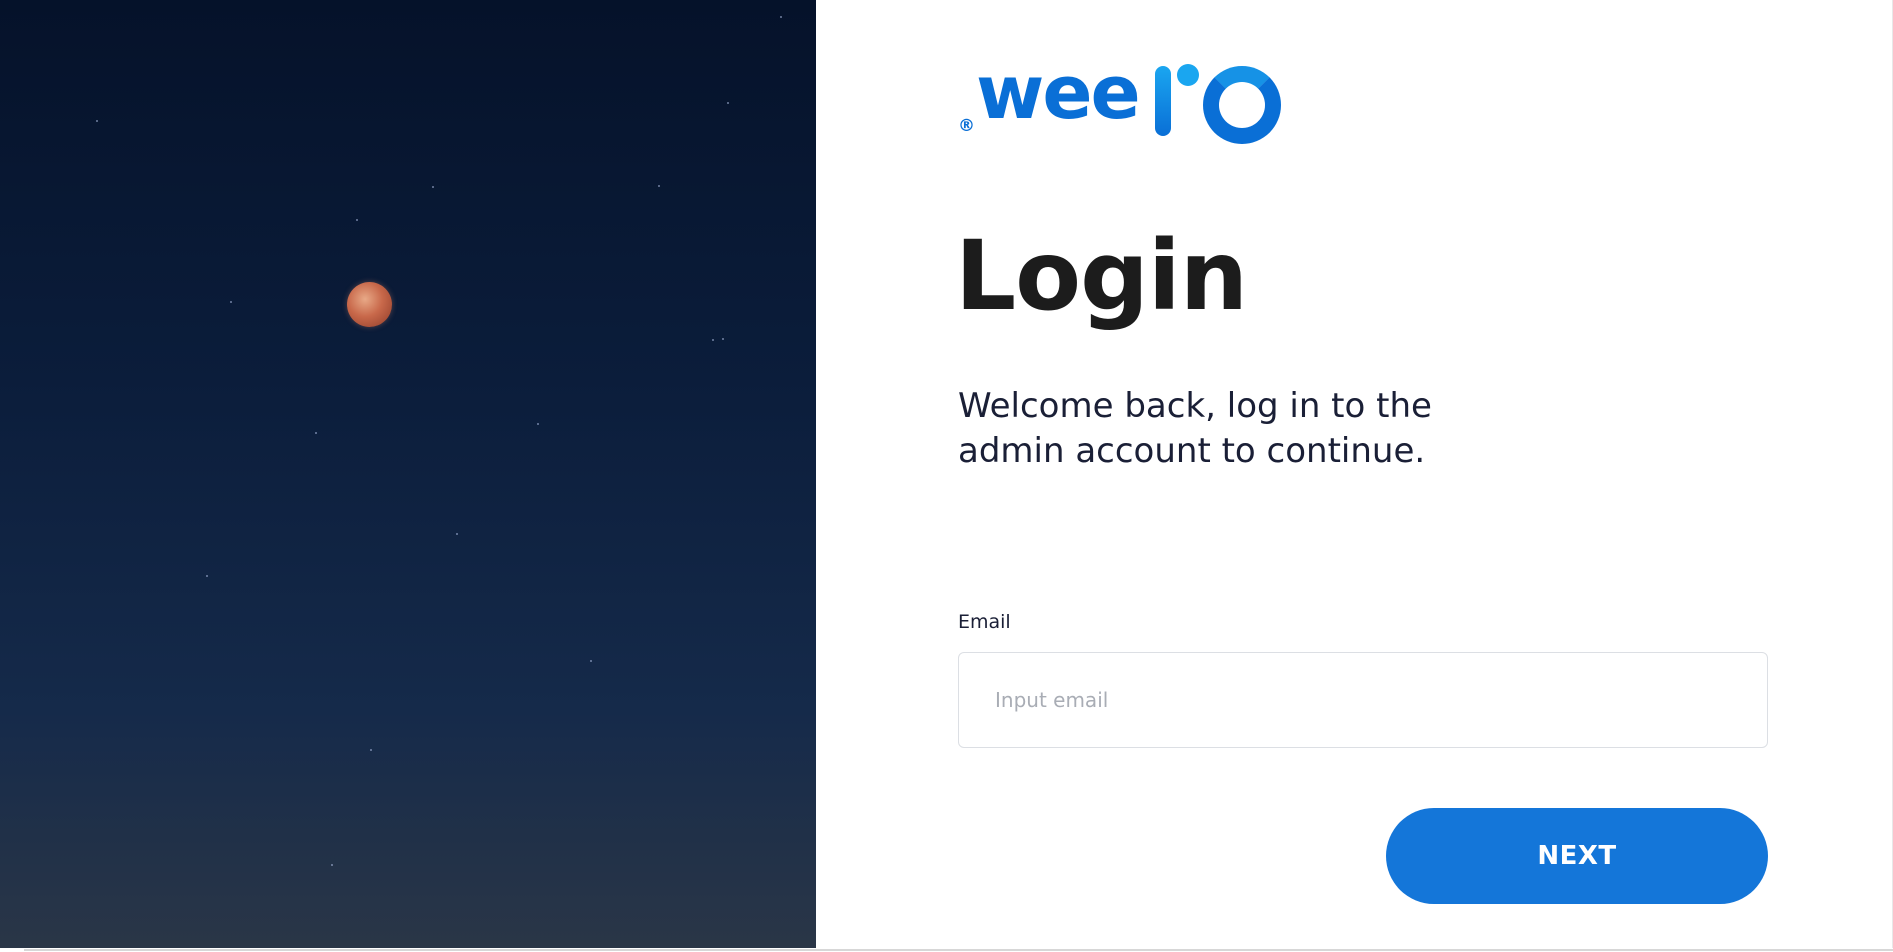  I want to click on email-input, so click(1363, 700).